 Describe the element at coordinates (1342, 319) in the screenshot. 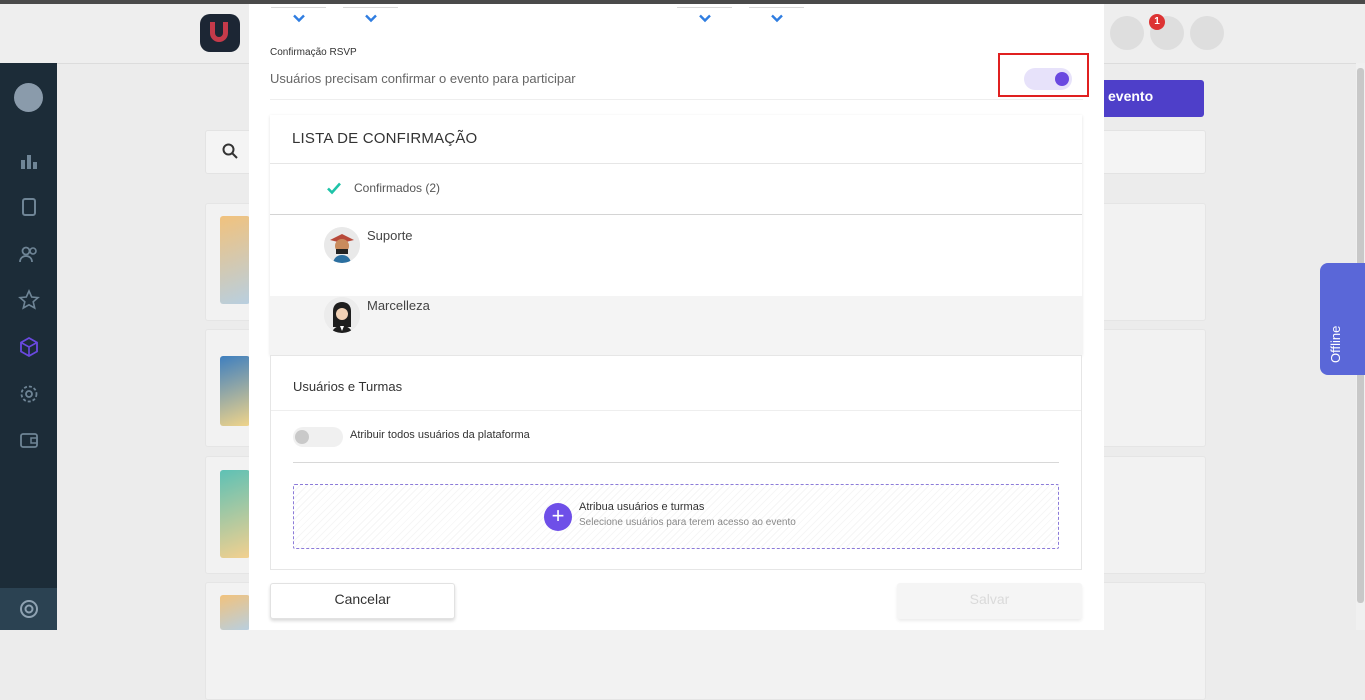

I see `offline-tab: Offline` at that location.